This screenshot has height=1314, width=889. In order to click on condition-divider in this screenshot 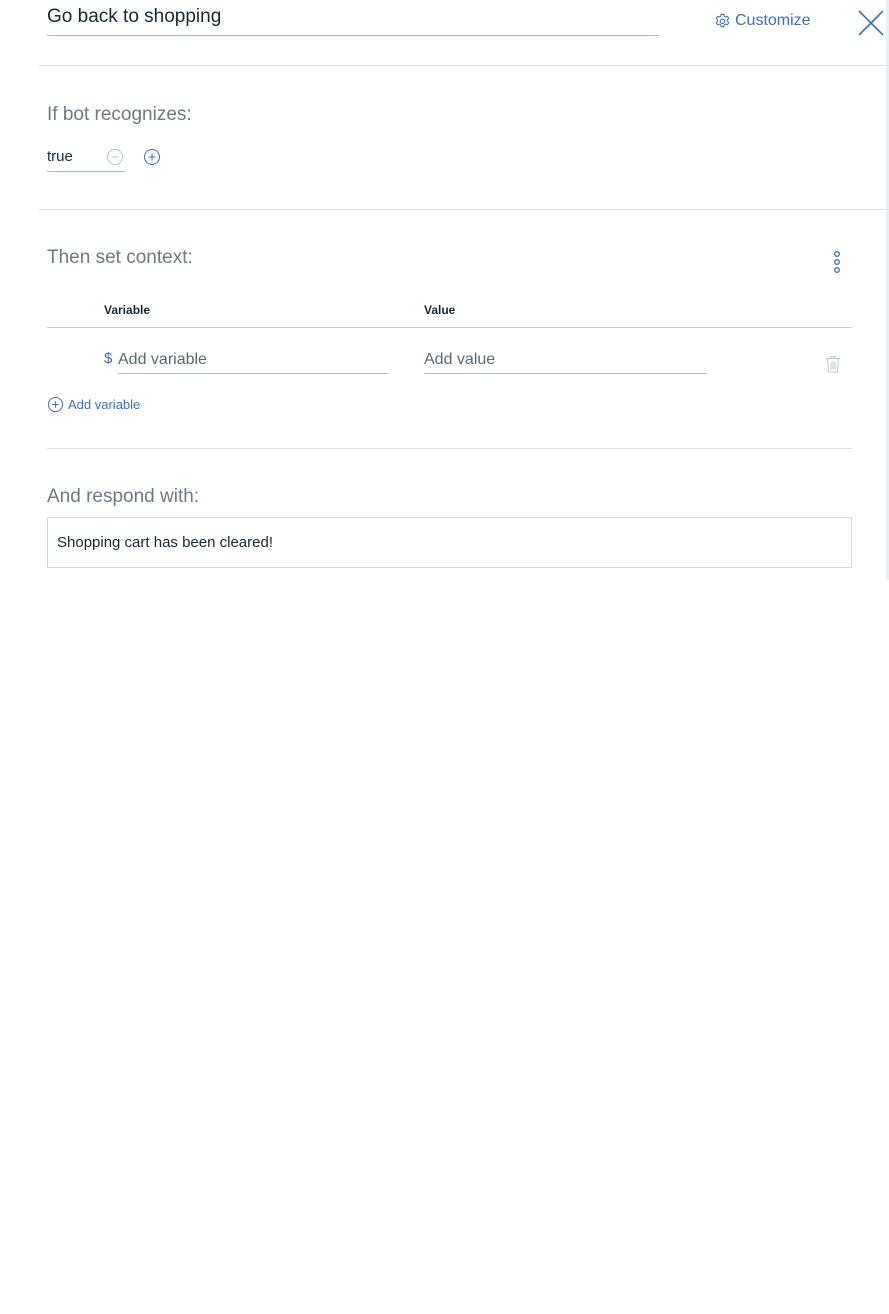, I will do `click(464, 209)`.